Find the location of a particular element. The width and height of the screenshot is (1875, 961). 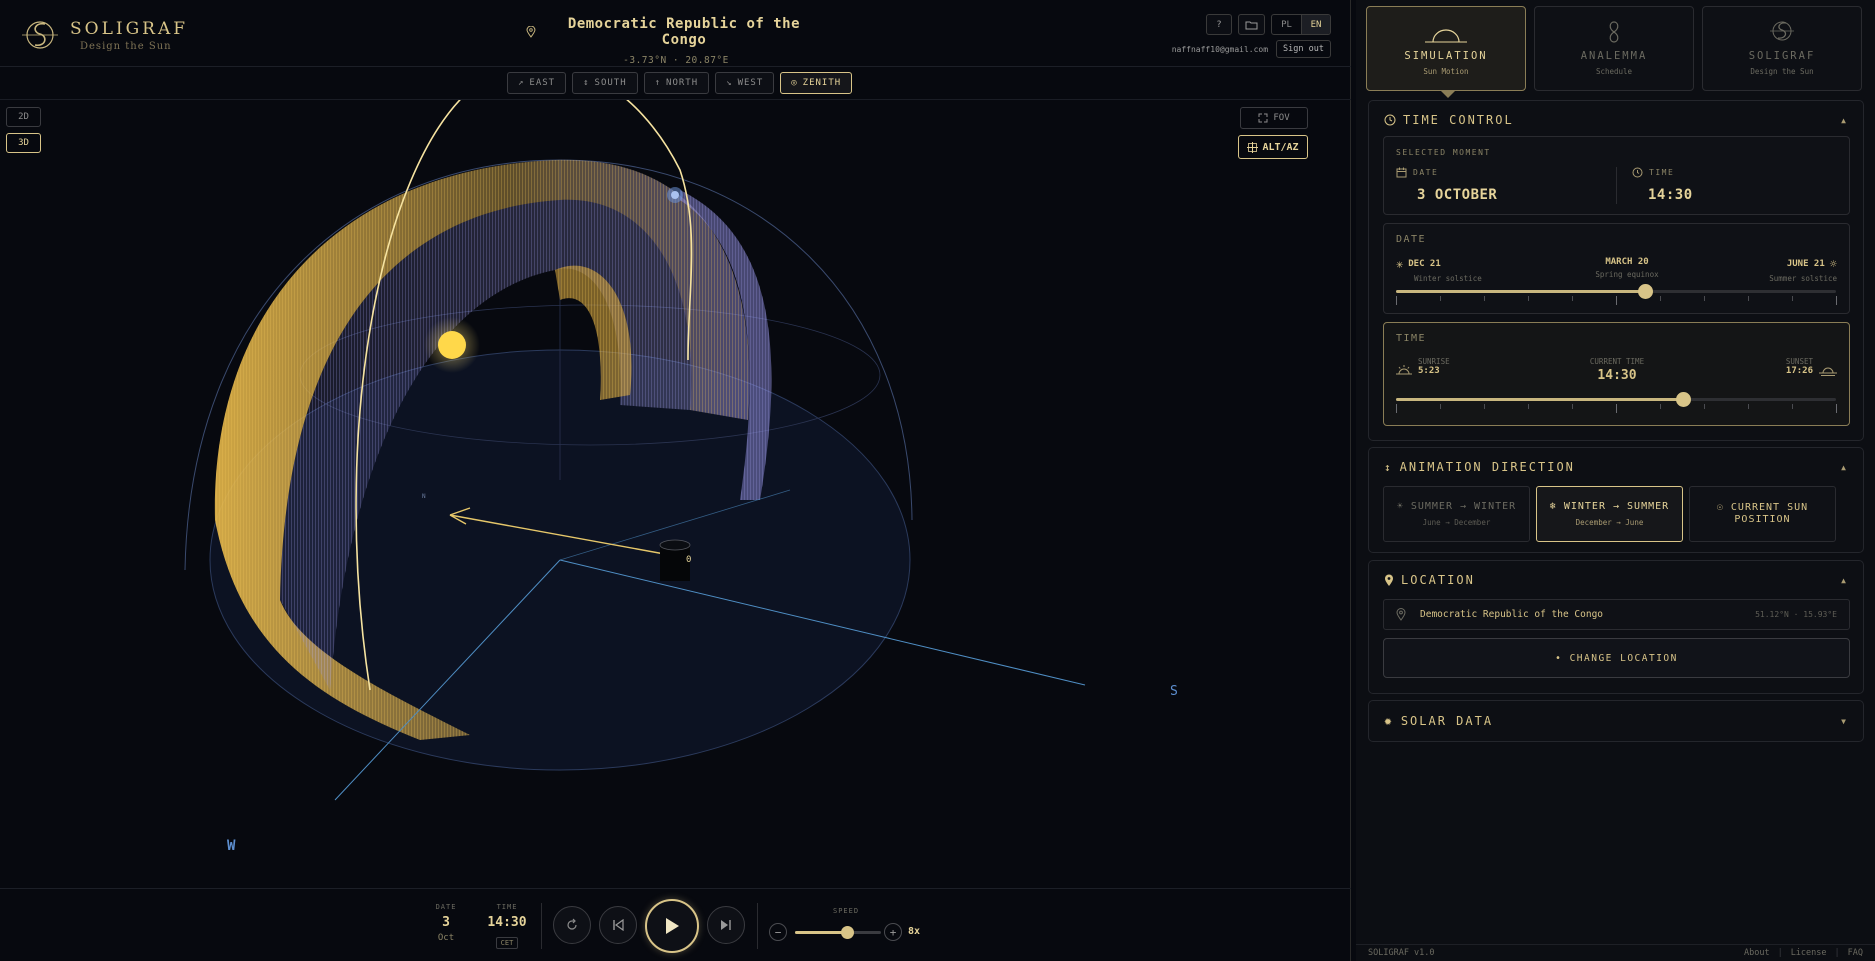

sun-icon is located at coordinates (452, 345).